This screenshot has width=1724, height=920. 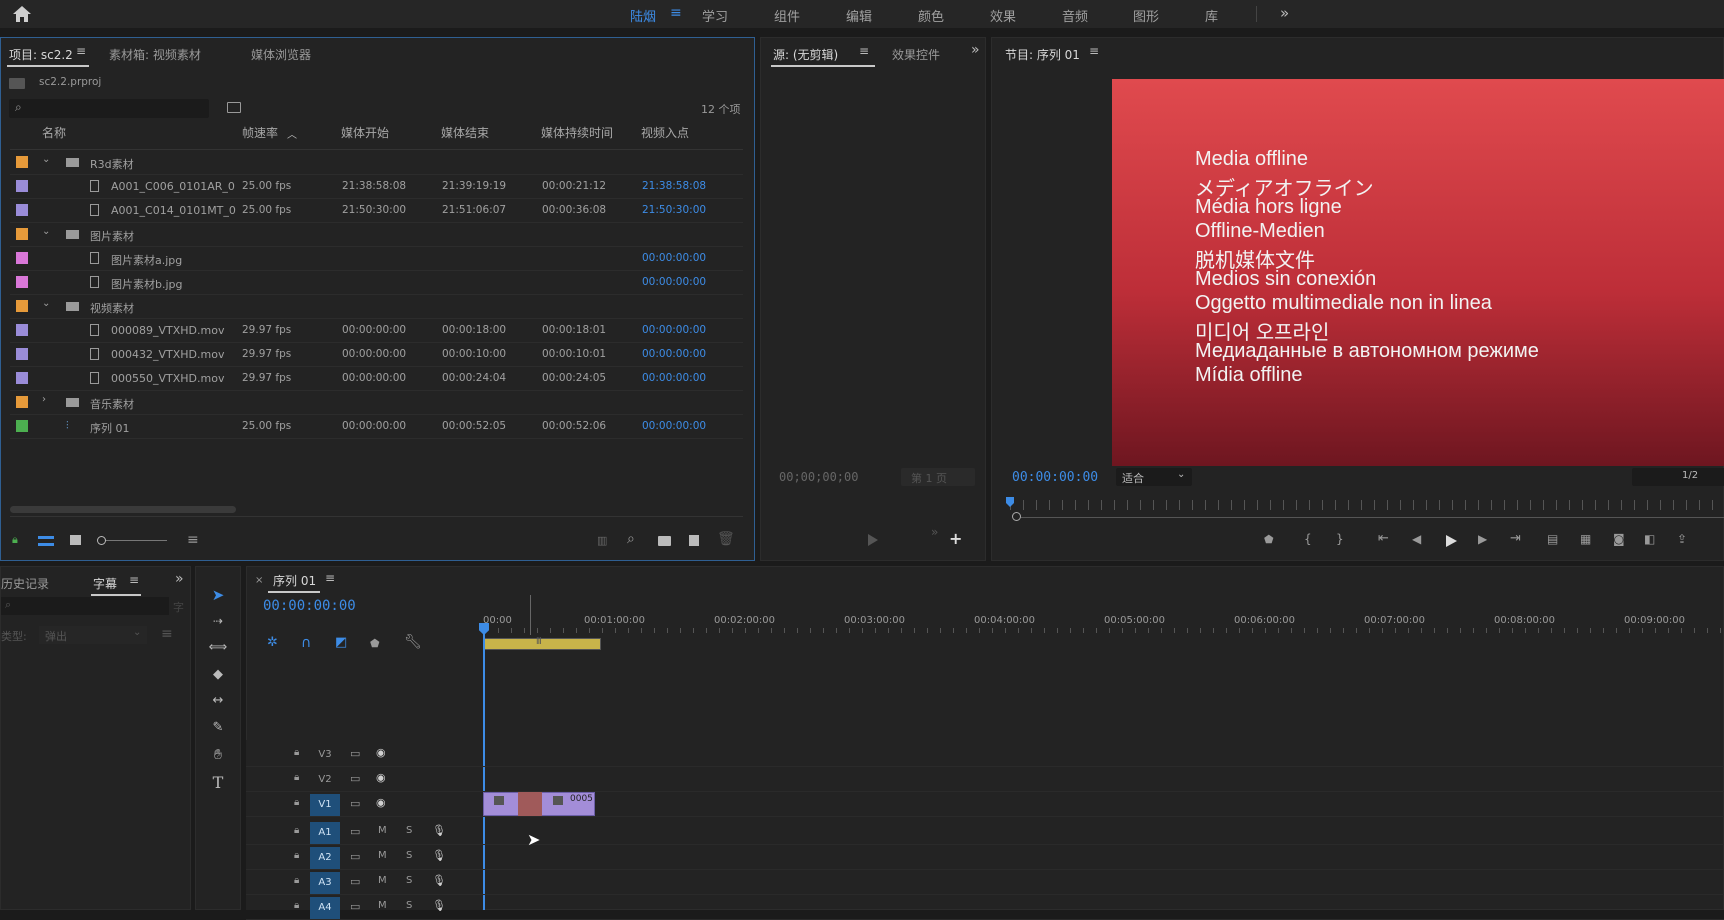 I want to click on extract-icon: ▦, so click(x=1585, y=539).